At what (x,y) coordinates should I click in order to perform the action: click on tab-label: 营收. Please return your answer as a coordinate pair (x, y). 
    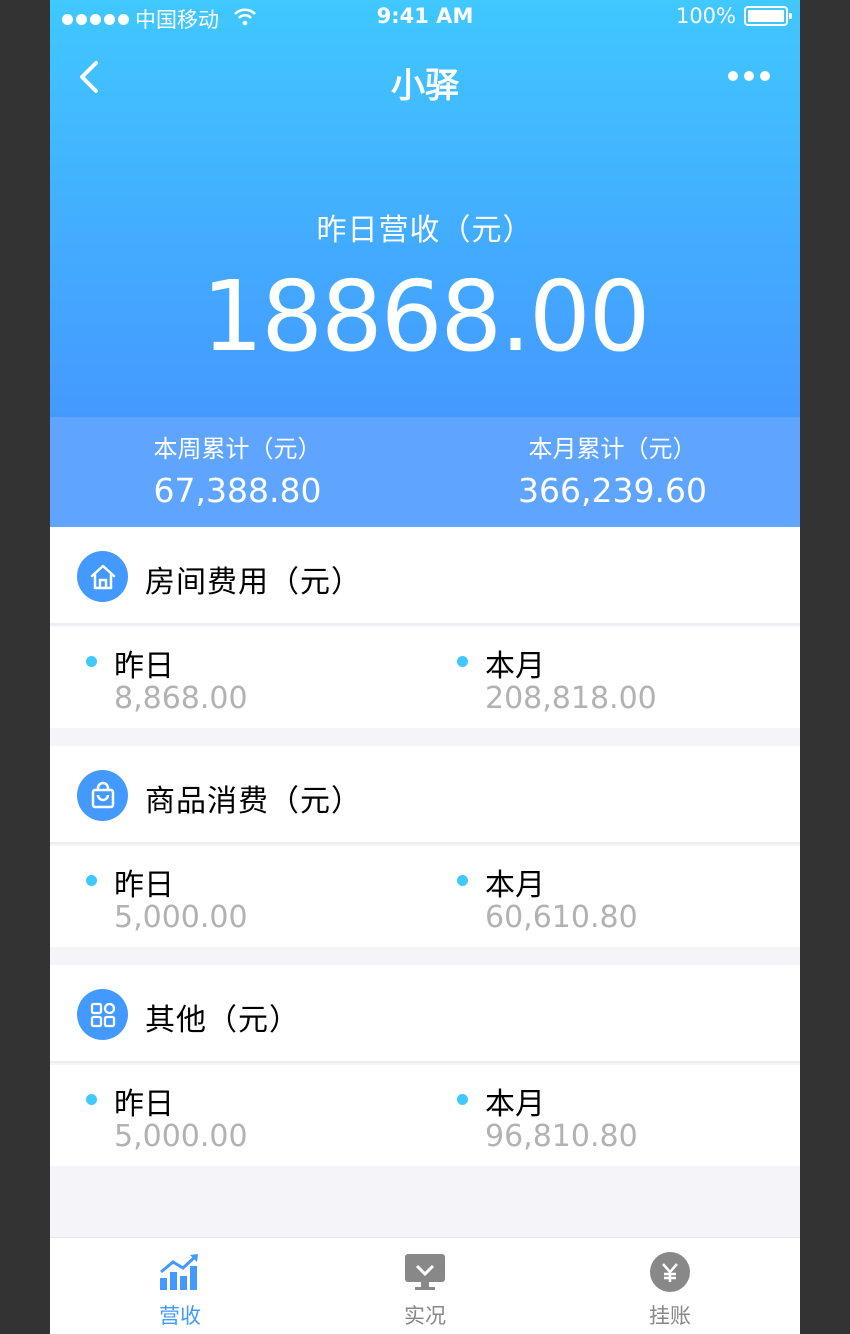
    Looking at the image, I should click on (180, 1316).